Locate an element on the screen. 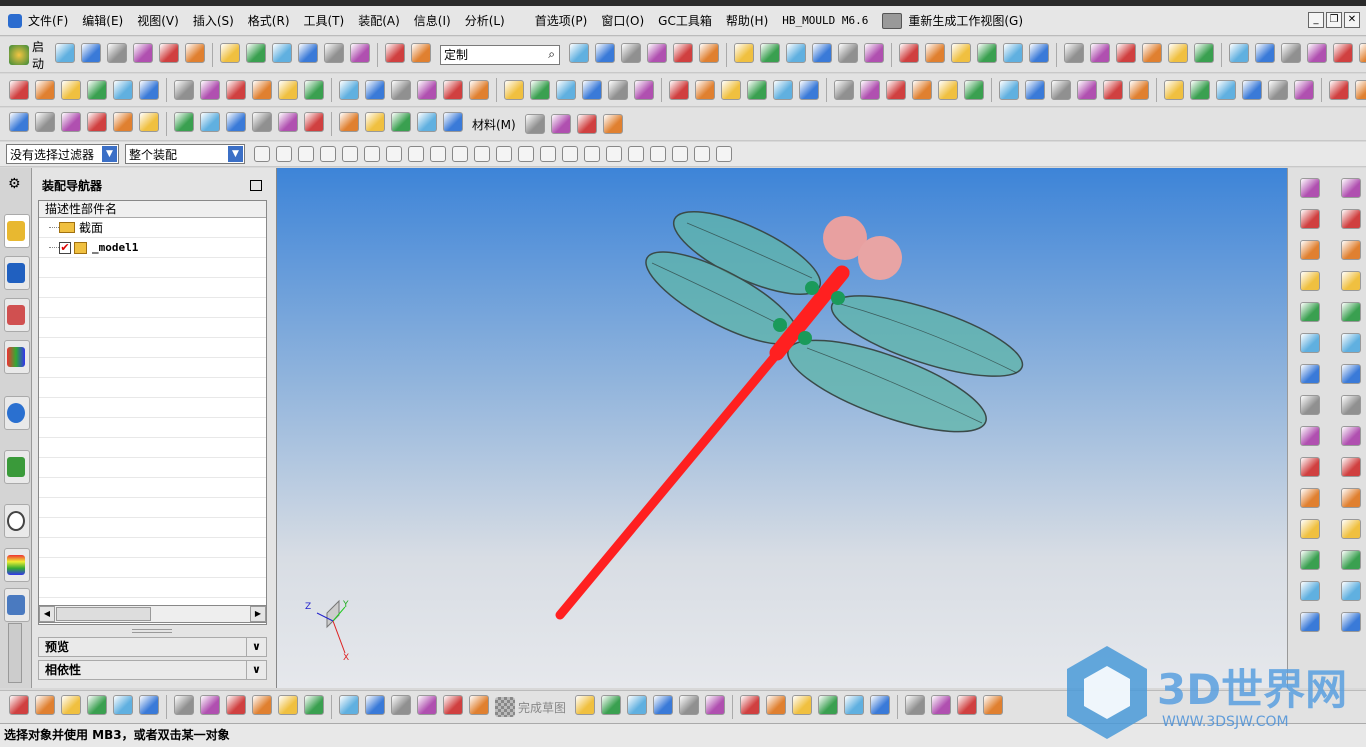 This screenshot has height=747, width=1366. printer-icon is located at coordinates (892, 20).